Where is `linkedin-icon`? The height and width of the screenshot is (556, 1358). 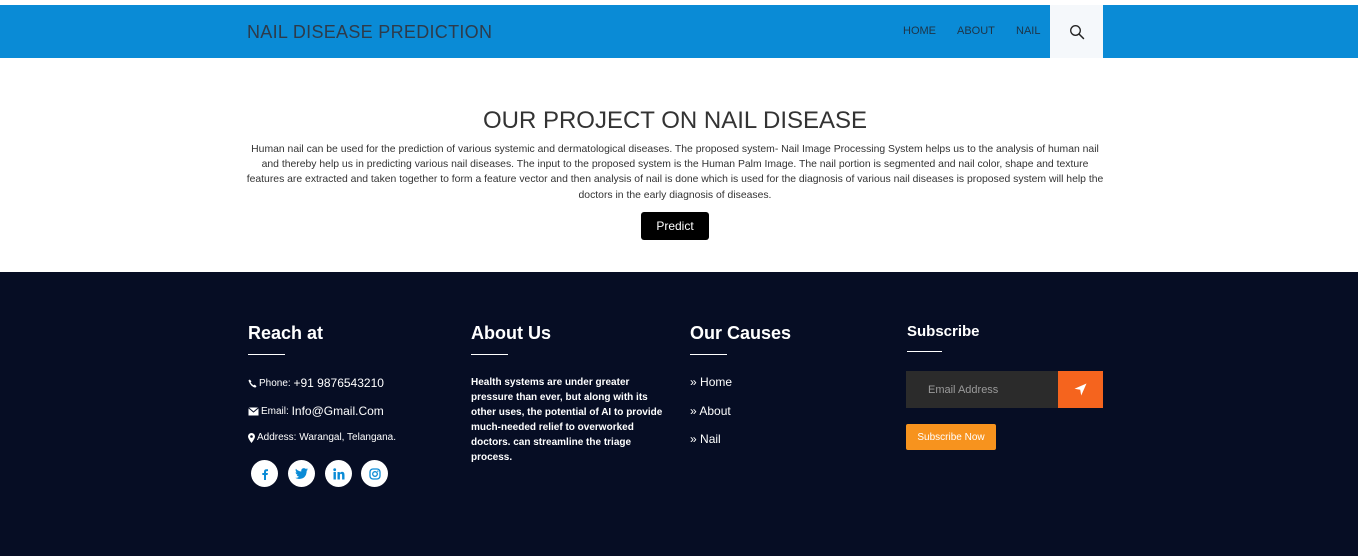 linkedin-icon is located at coordinates (338, 473).